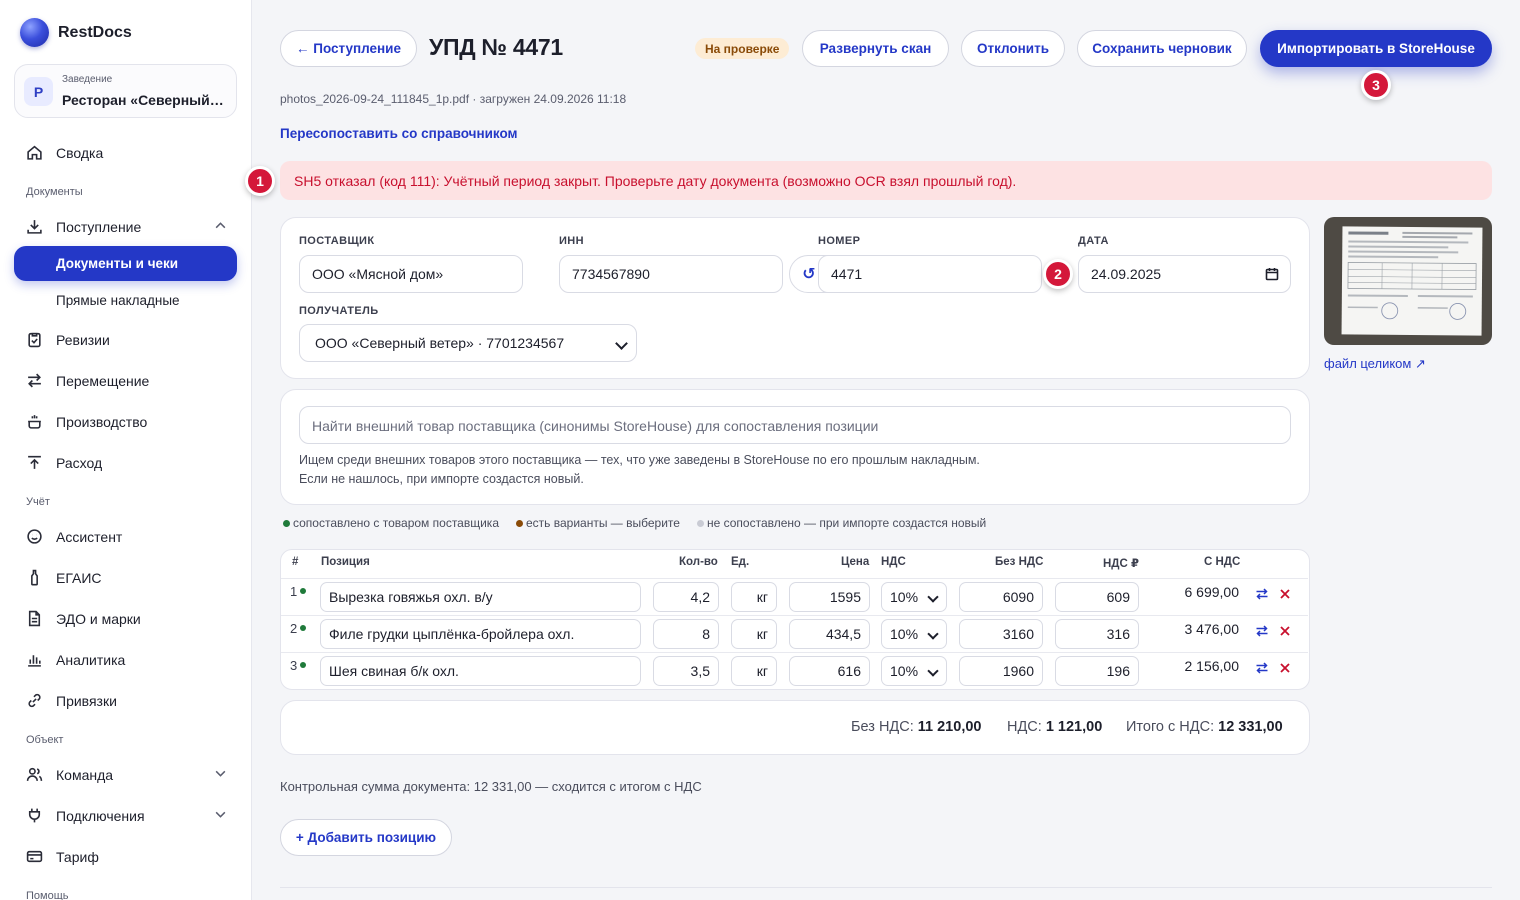 This screenshot has height=900, width=1520. I want to click on col-header-gross: С НДС, so click(1222, 562).